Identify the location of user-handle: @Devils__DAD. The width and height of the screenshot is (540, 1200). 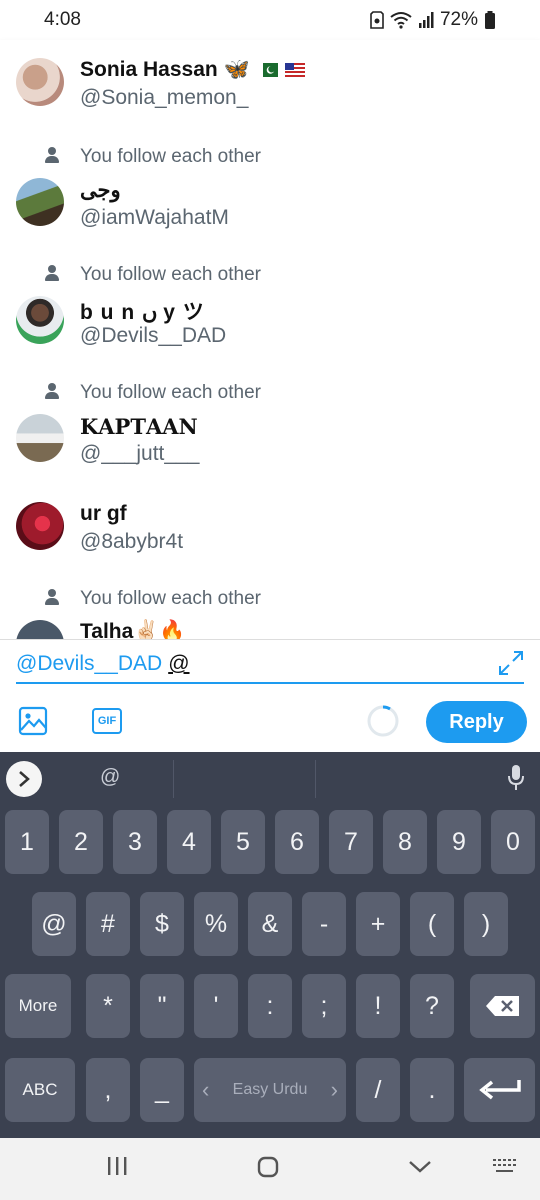
(153, 335).